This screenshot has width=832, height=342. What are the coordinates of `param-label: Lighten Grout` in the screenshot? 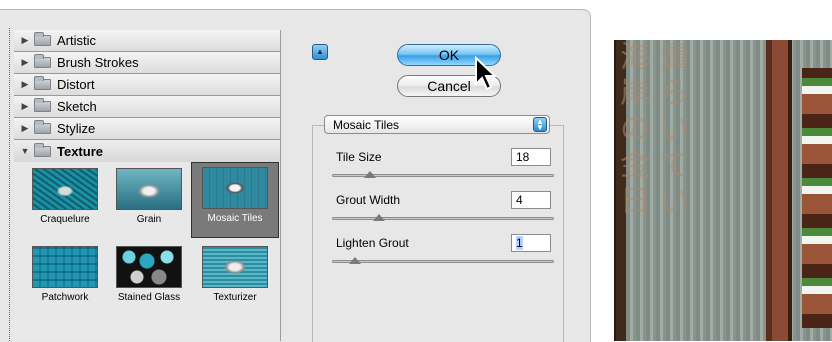 It's located at (372, 243).